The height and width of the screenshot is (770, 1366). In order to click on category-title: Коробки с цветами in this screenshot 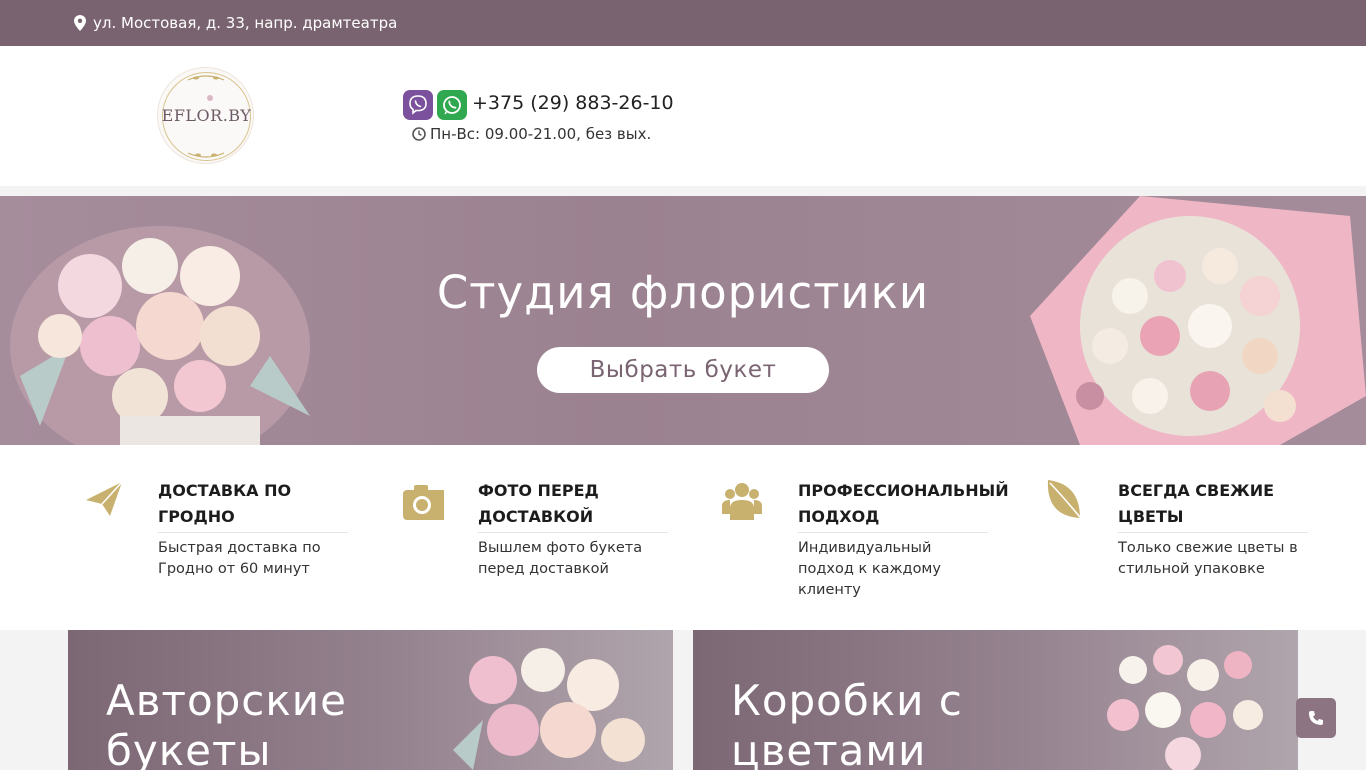, I will do `click(847, 723)`.